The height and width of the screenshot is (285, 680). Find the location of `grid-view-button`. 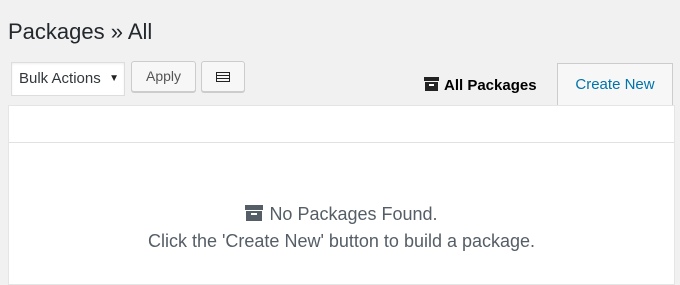

grid-view-button is located at coordinates (223, 76).